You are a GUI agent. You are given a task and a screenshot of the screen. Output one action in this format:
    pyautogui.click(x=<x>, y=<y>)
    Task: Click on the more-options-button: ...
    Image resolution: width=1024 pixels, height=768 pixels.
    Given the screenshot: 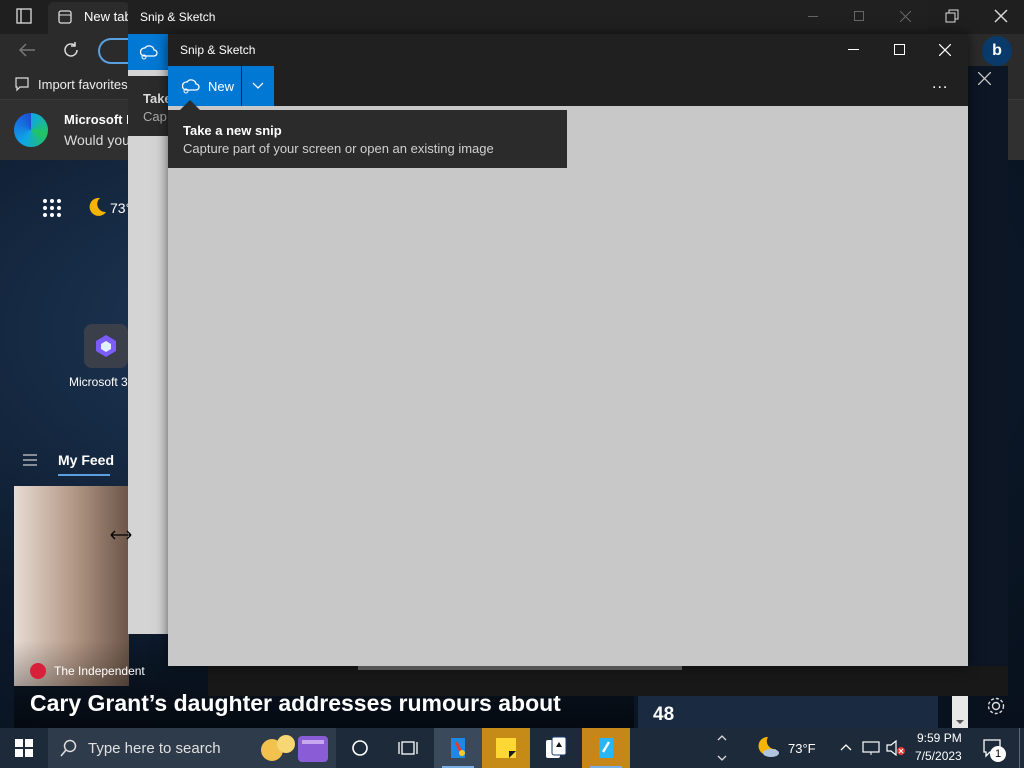 What is the action you would take?
    pyautogui.click(x=940, y=84)
    